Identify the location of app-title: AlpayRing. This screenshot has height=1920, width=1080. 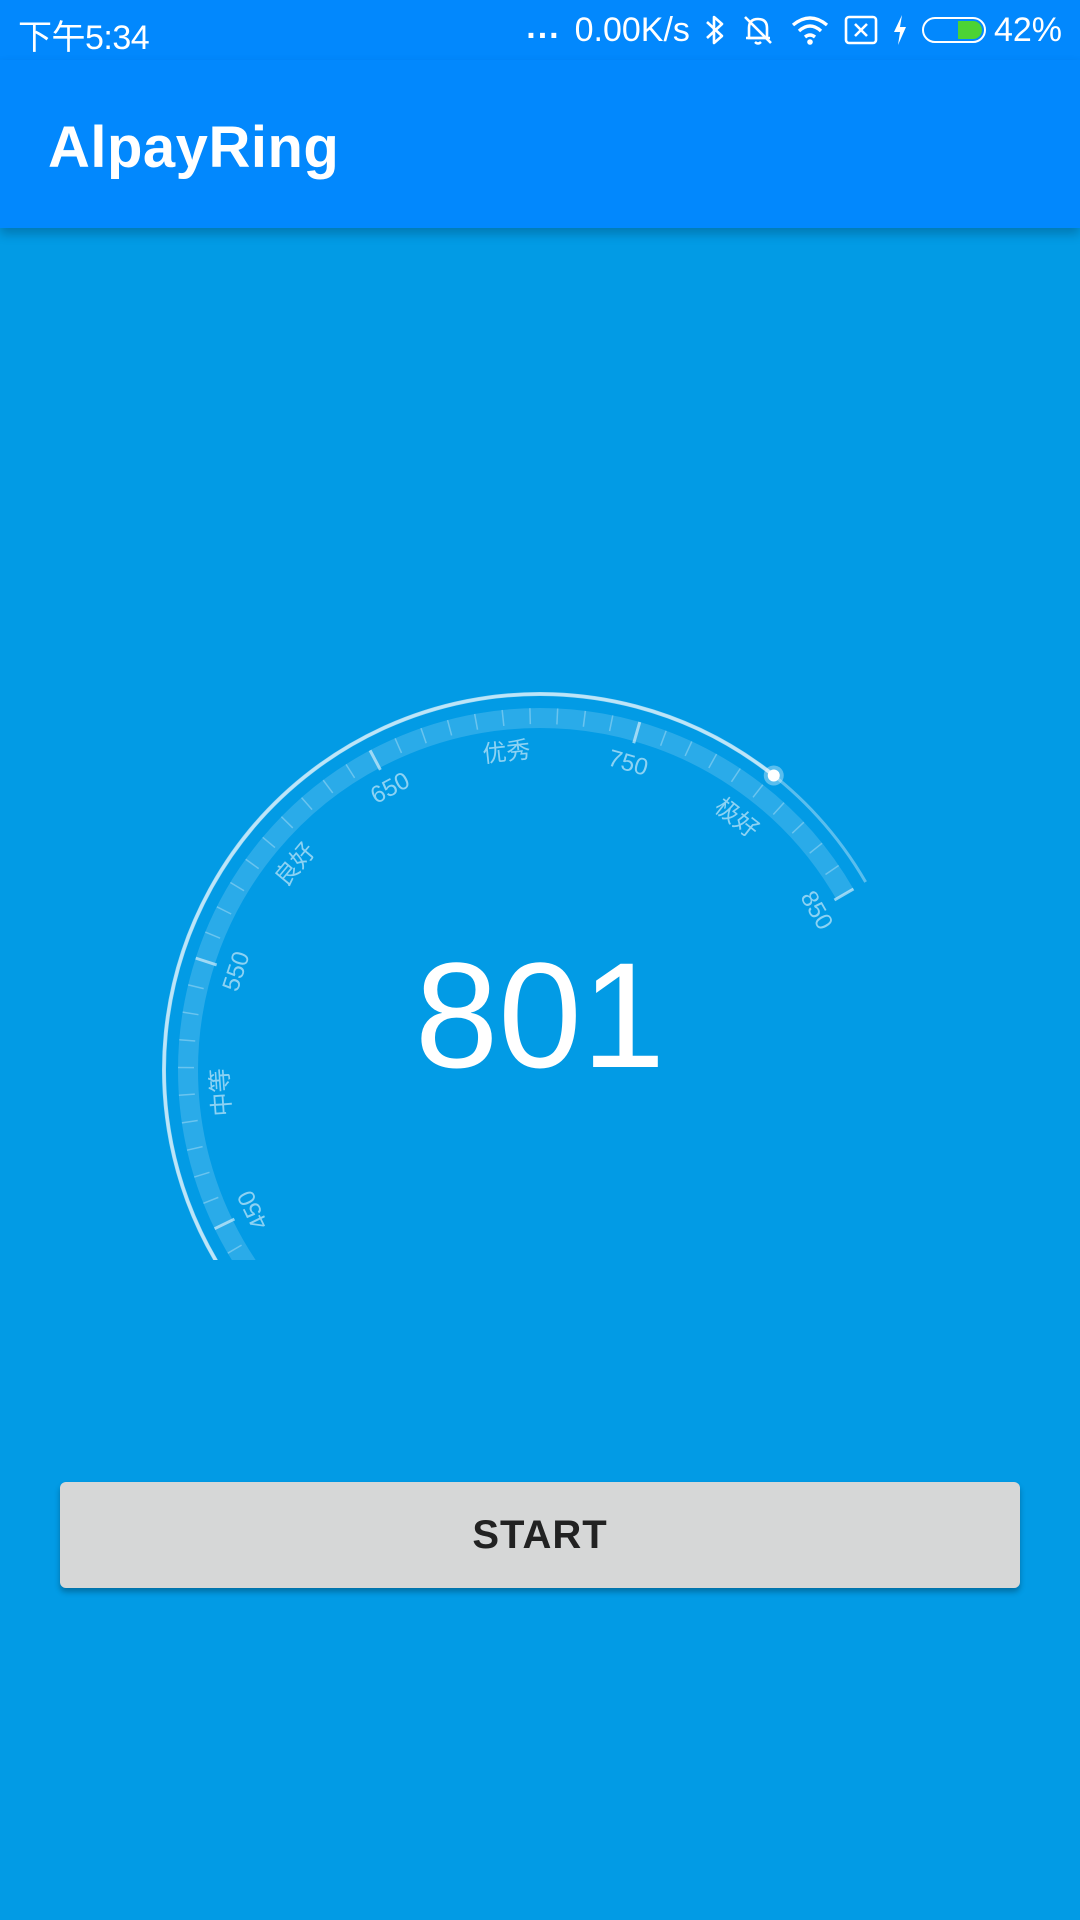
(194, 147).